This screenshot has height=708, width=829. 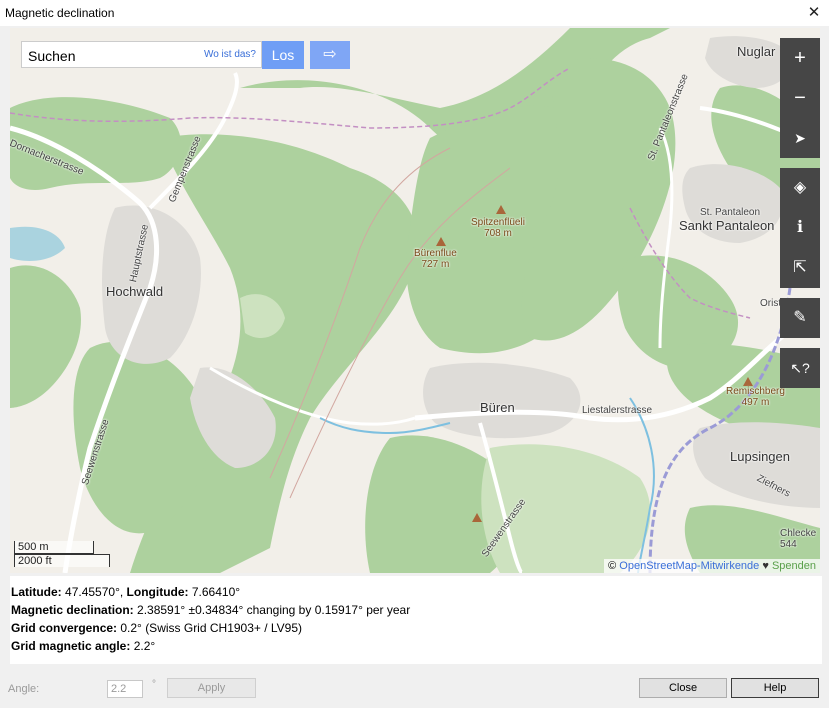 I want to click on peak-label-buerenflue: Bürenflue 727 m, so click(x=435, y=259).